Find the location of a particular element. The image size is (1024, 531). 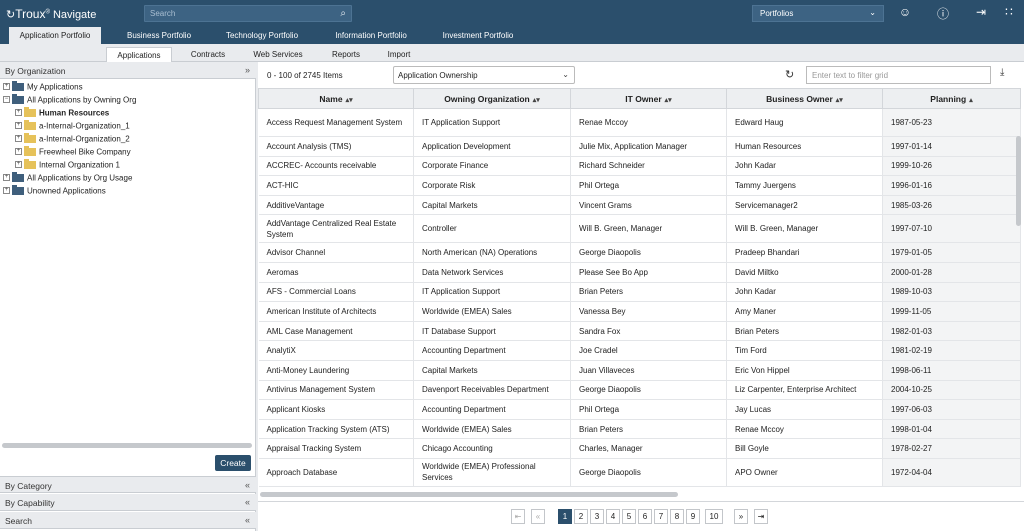

column-header-business-owner: Business Owner ▴▾ is located at coordinates (804, 98).